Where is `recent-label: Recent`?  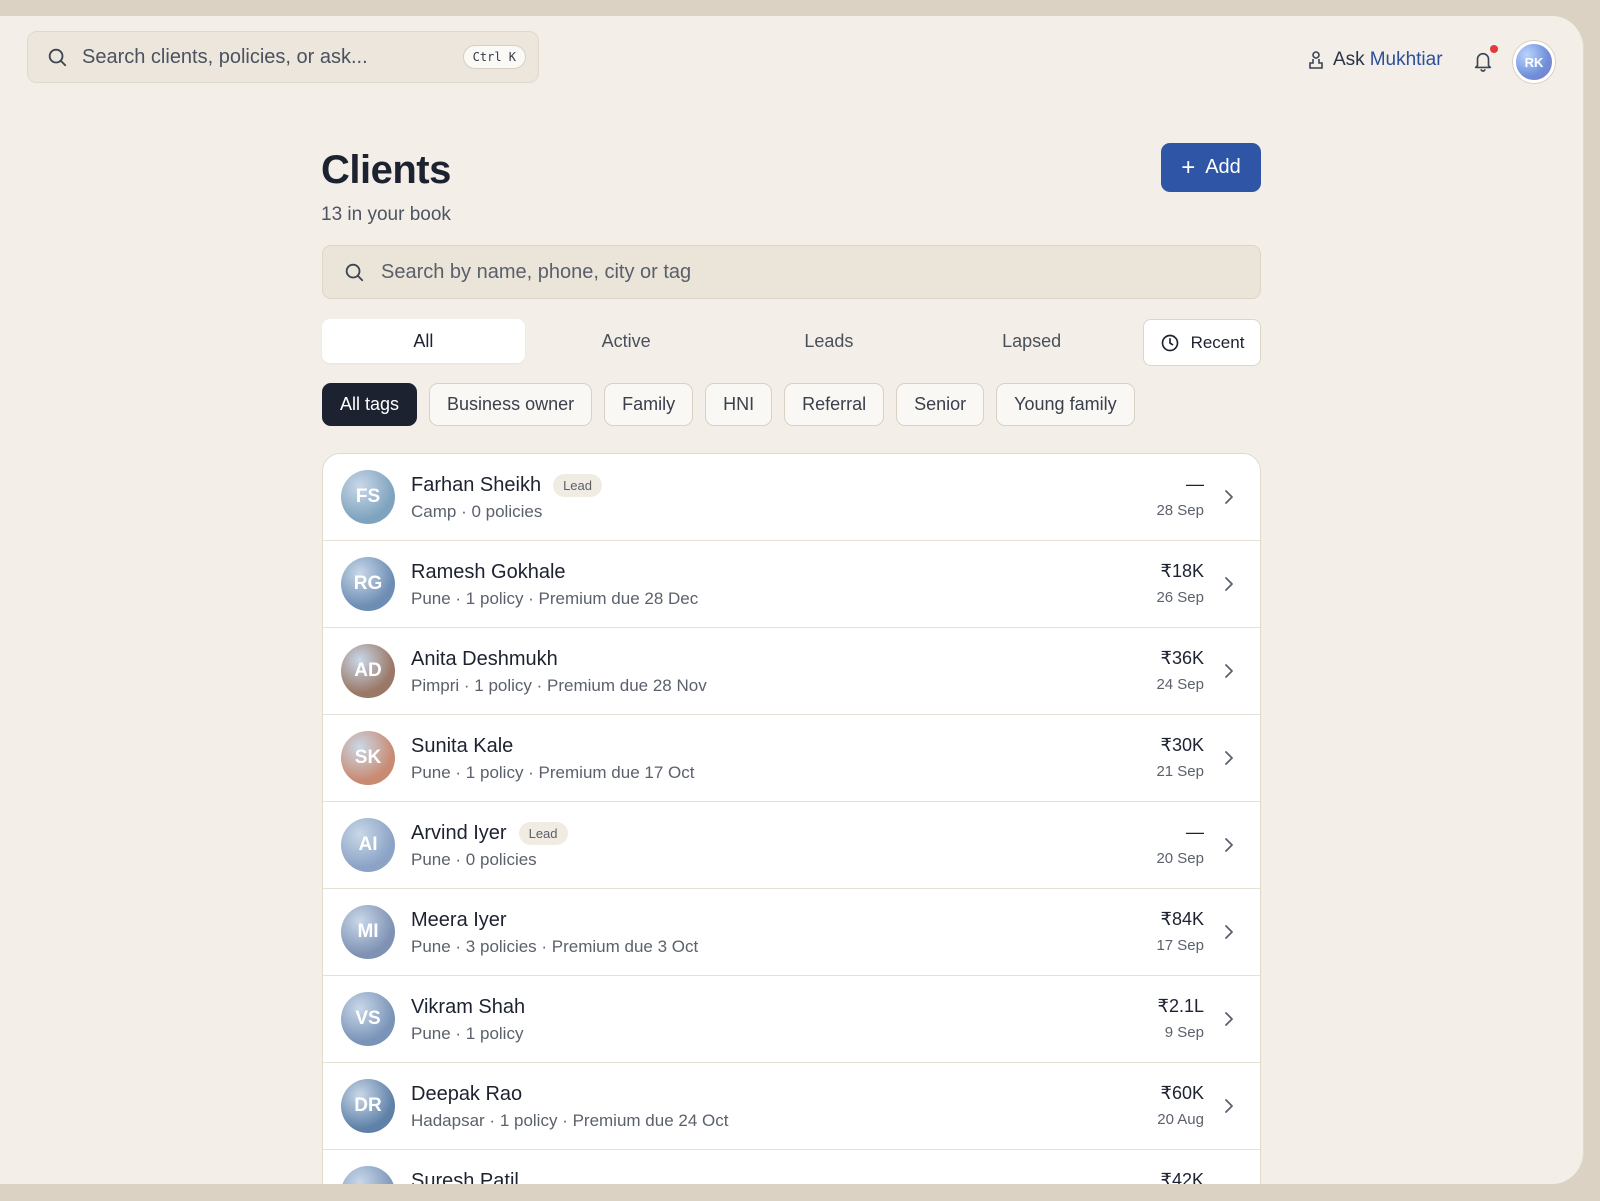 recent-label: Recent is located at coordinates (1217, 342).